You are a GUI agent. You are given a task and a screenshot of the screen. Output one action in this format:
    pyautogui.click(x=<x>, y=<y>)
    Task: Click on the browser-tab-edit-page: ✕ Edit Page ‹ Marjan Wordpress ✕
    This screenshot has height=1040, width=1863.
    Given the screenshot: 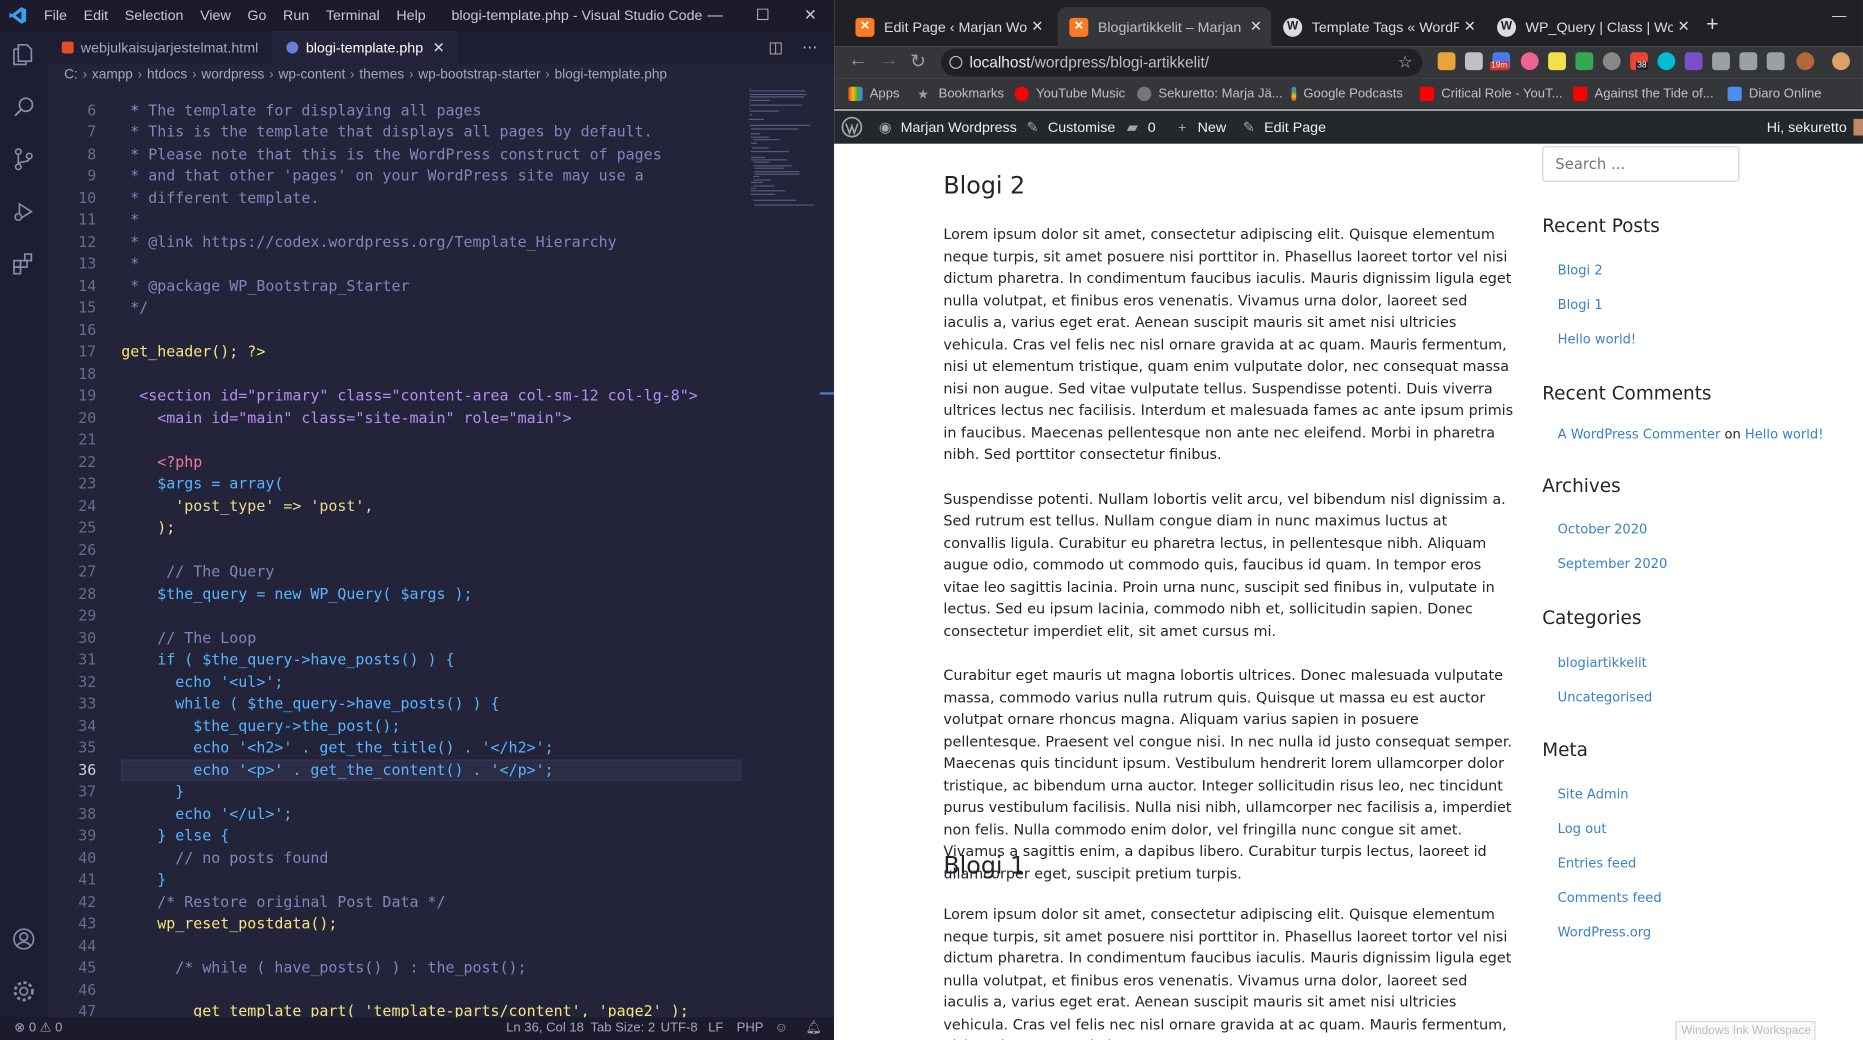 What is the action you would take?
    pyautogui.click(x=948, y=26)
    